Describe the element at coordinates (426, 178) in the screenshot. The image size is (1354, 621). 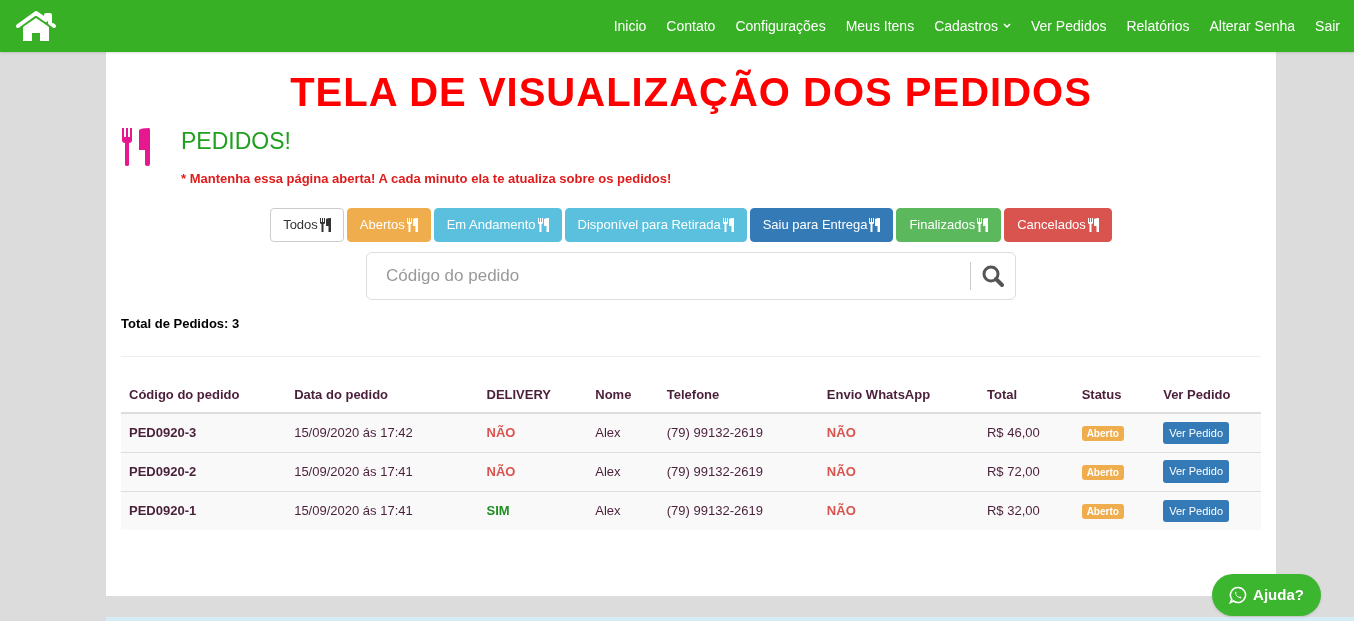
I see `notice-text: * Mantenha essa página aberta! A cada minuto ela te atualiza sobre os pedidos!` at that location.